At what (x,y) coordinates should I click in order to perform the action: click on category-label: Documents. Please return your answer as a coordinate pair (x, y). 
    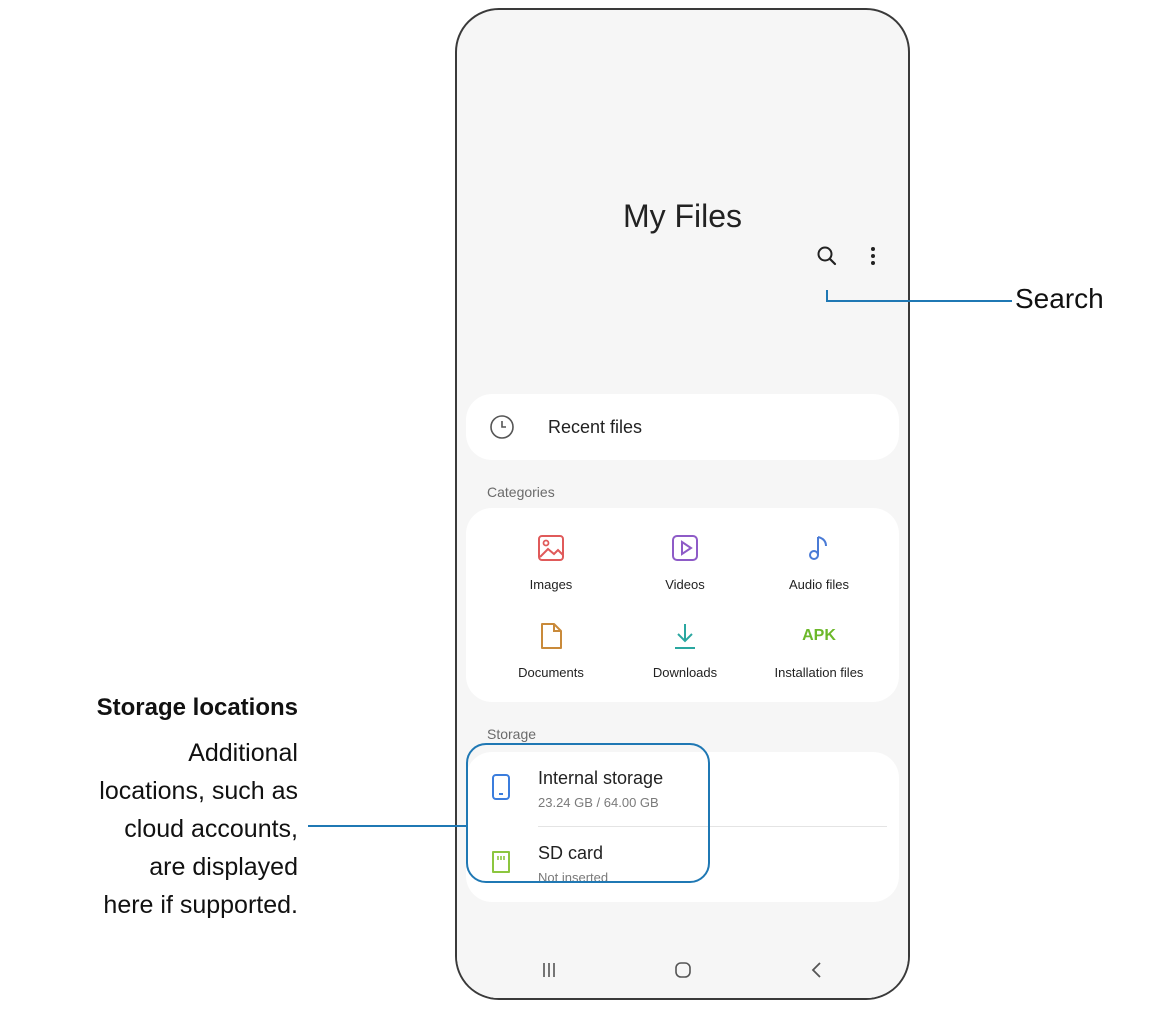
    Looking at the image, I should click on (551, 672).